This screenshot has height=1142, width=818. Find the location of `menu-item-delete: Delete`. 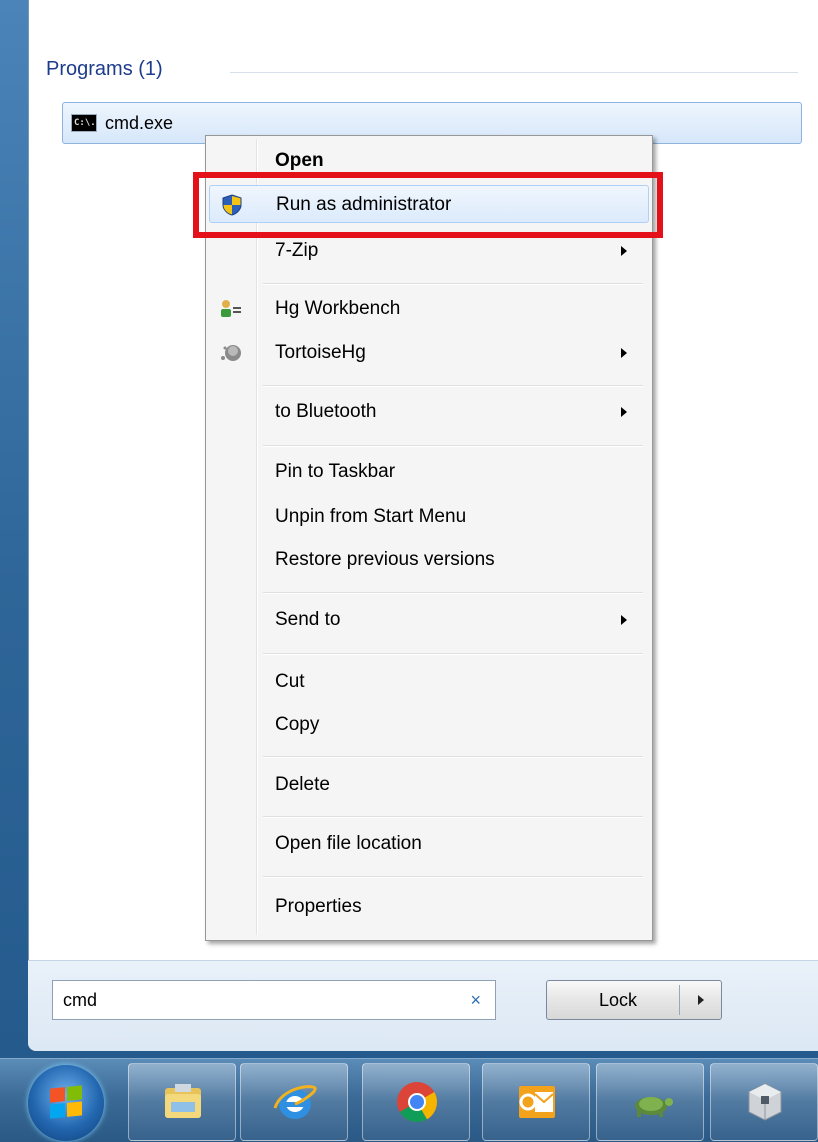

menu-item-delete: Delete is located at coordinates (429, 785).